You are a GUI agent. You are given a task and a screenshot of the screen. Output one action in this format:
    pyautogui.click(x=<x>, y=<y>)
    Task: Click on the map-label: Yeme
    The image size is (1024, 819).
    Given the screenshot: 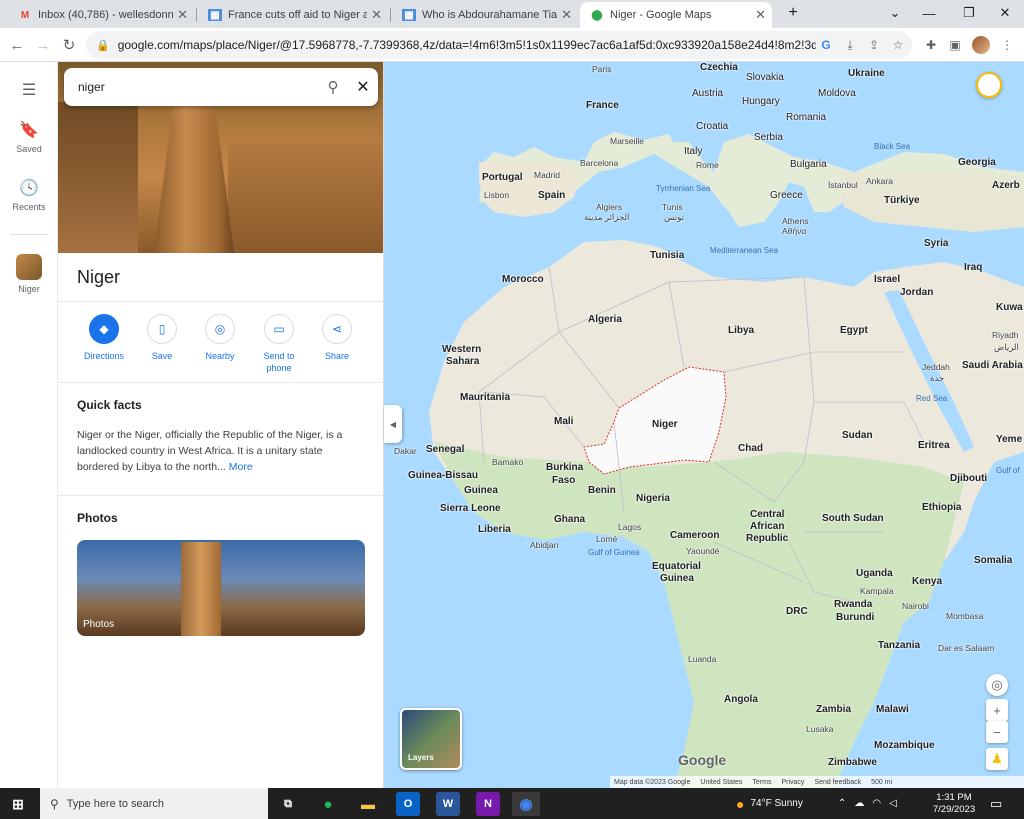 What is the action you would take?
    pyautogui.click(x=1009, y=439)
    